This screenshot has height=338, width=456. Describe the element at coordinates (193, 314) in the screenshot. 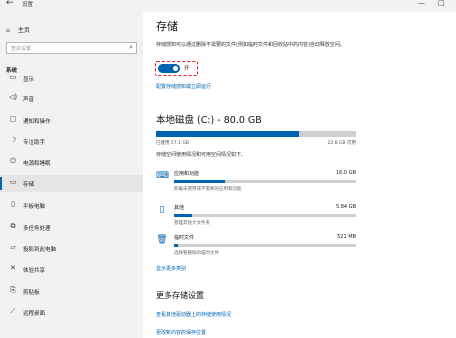

I see `other-drives-usage-link: 查看其他驱动器上的存储使用情况` at that location.